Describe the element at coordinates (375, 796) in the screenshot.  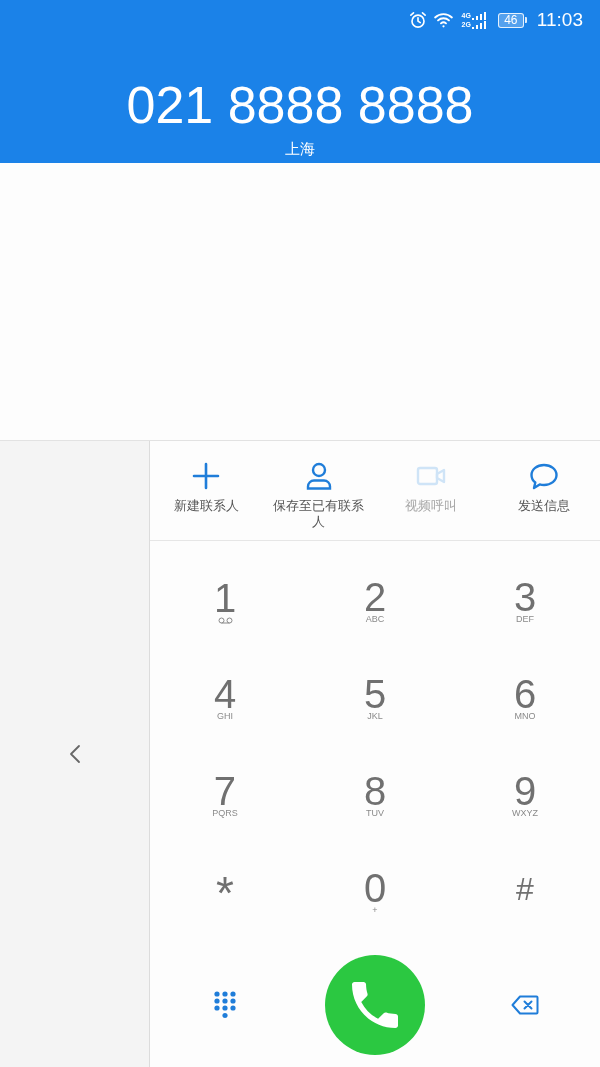
I see `dial-key: 8TUV` at that location.